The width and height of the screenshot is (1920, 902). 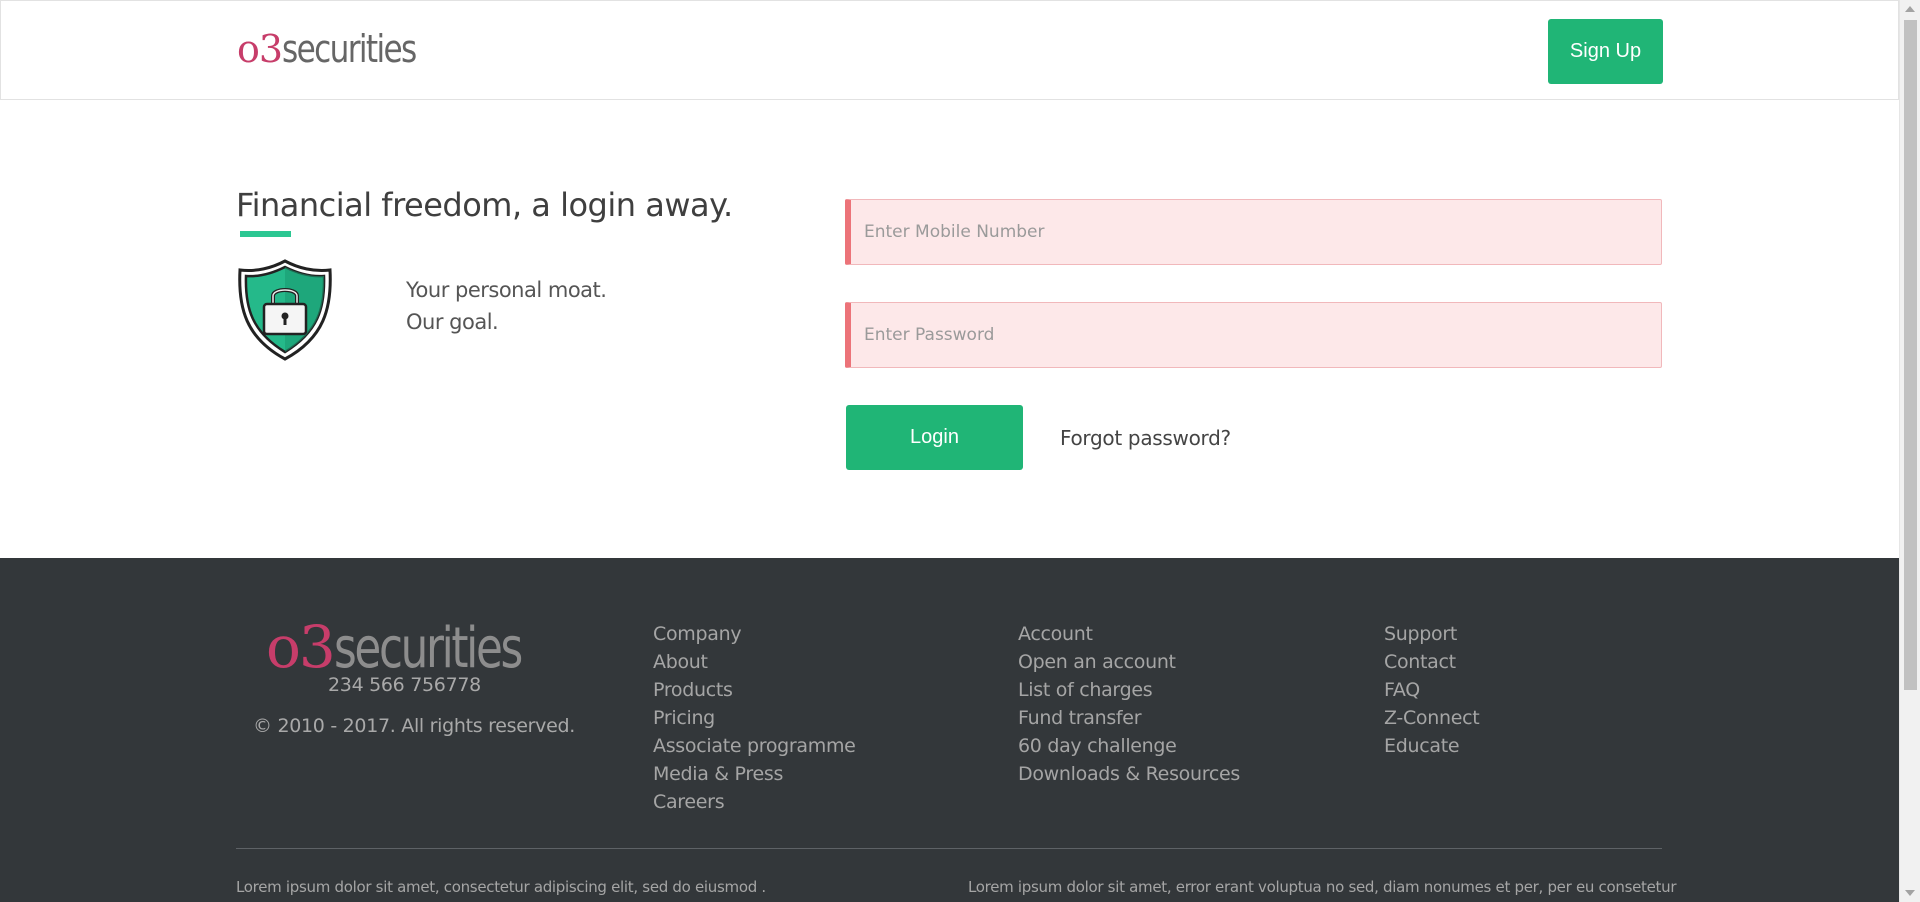 What do you see at coordinates (414, 726) in the screenshot?
I see `footer-copyright: © 2010 - 2017. All rights reserved.` at bounding box center [414, 726].